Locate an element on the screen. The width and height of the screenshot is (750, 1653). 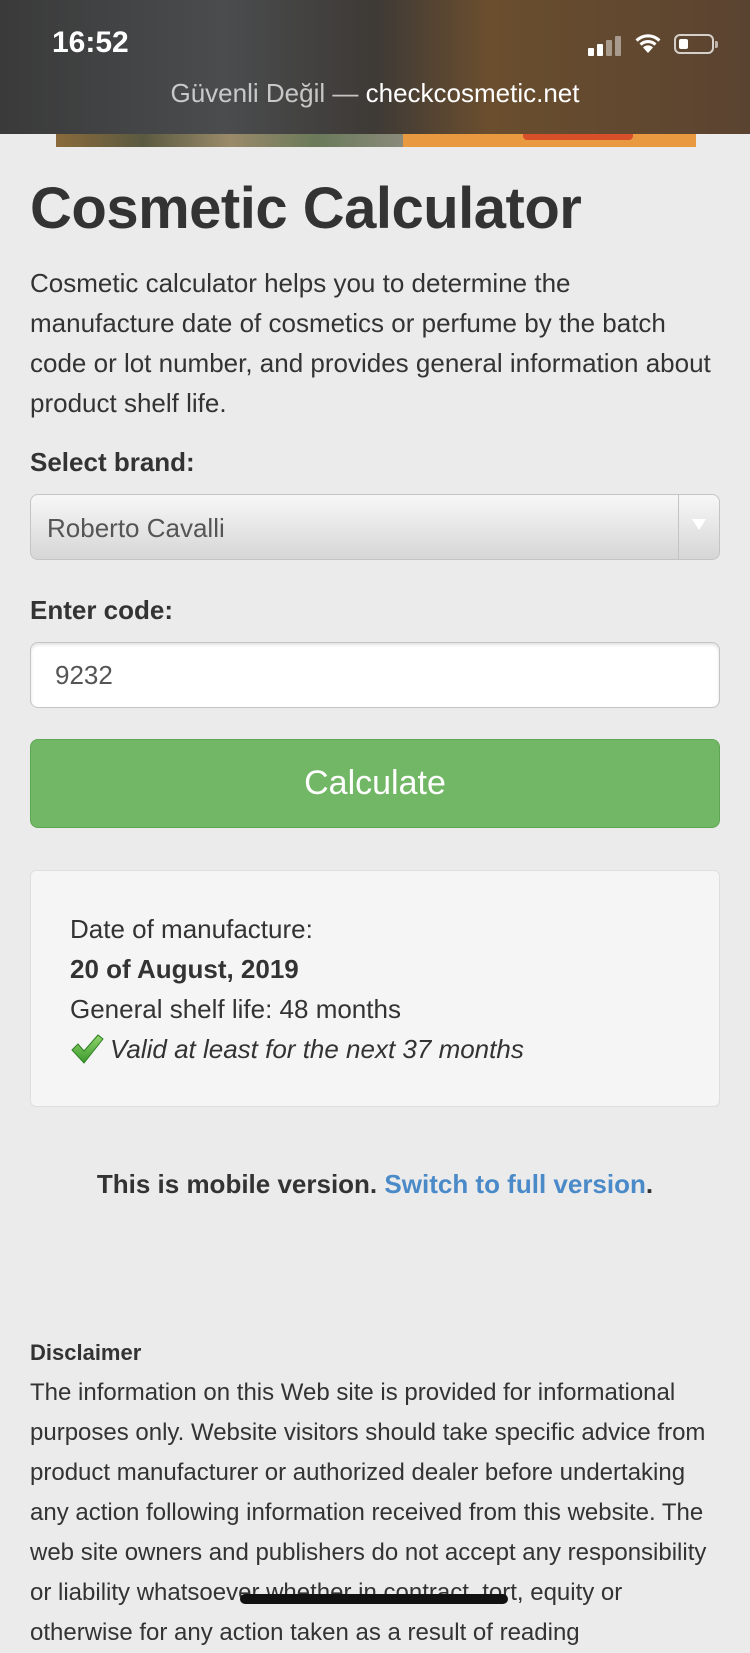
brand-label: Select brand: is located at coordinates (112, 462).